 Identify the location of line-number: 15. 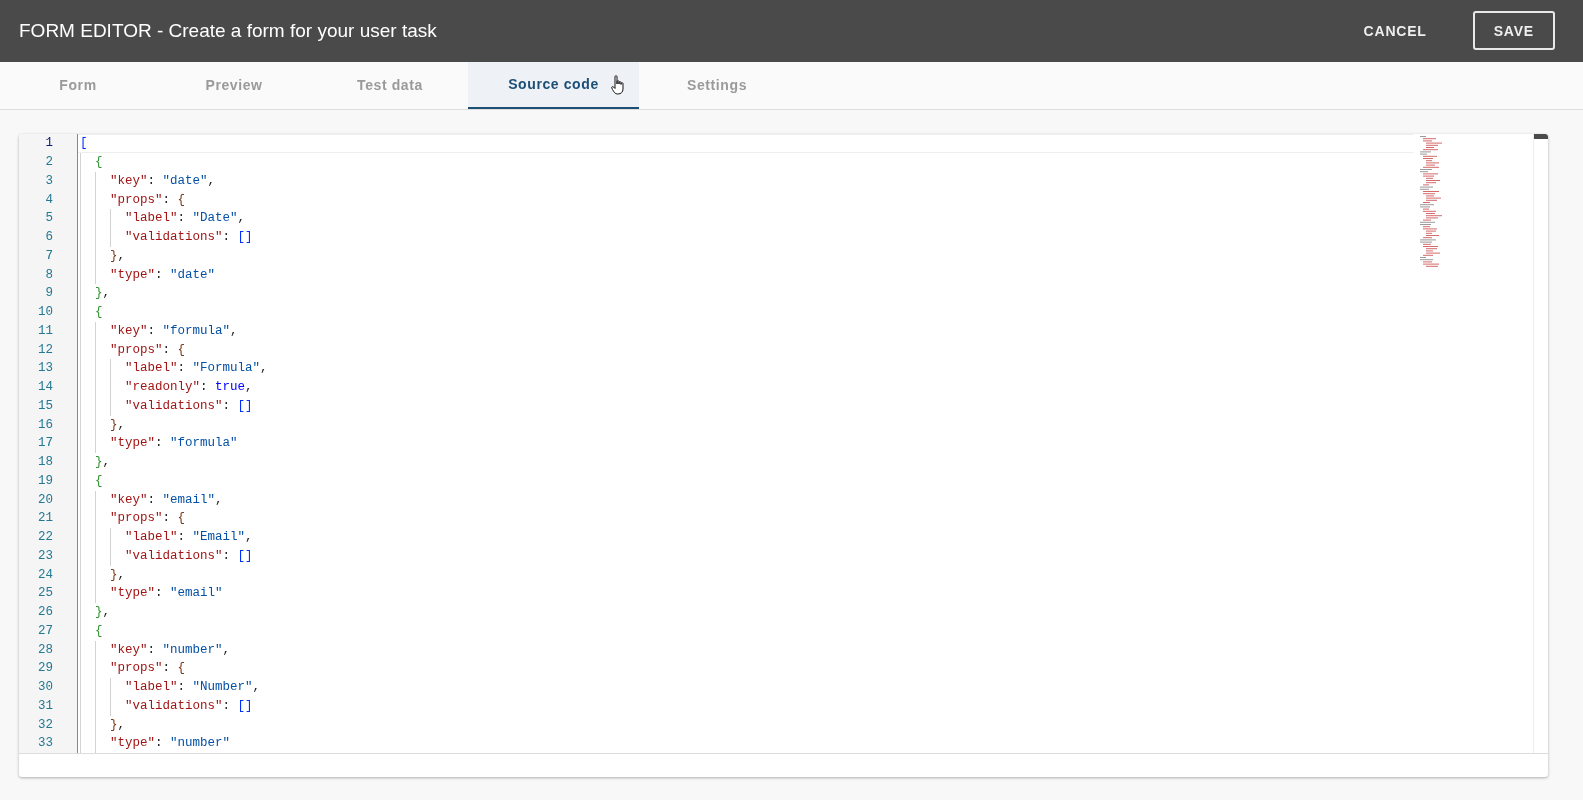
(45, 406).